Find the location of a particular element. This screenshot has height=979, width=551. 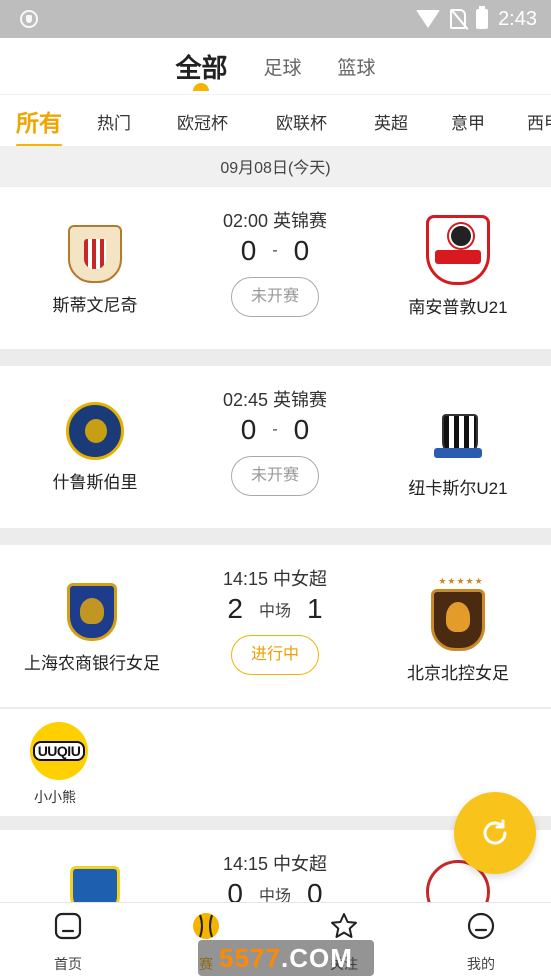

star-icon is located at coordinates (344, 925).